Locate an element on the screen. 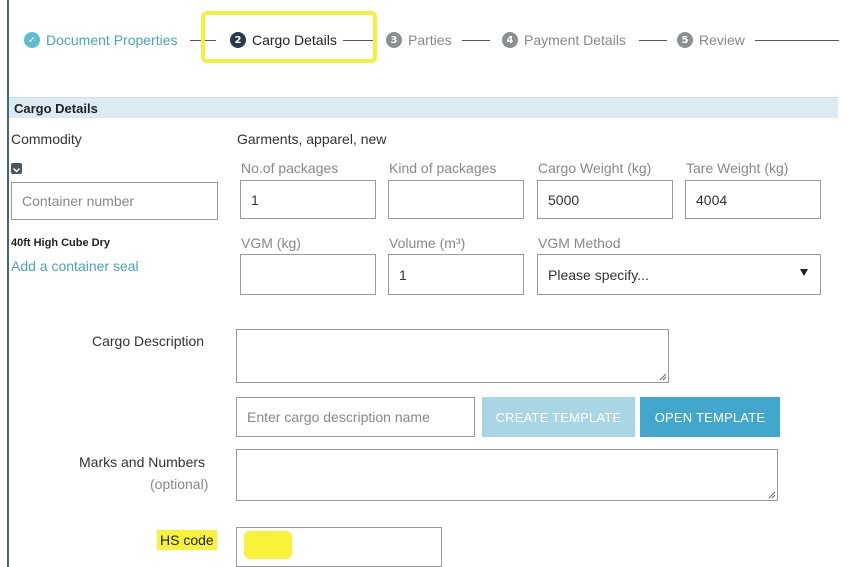  vgm-label: VGM (kg) is located at coordinates (271, 243).